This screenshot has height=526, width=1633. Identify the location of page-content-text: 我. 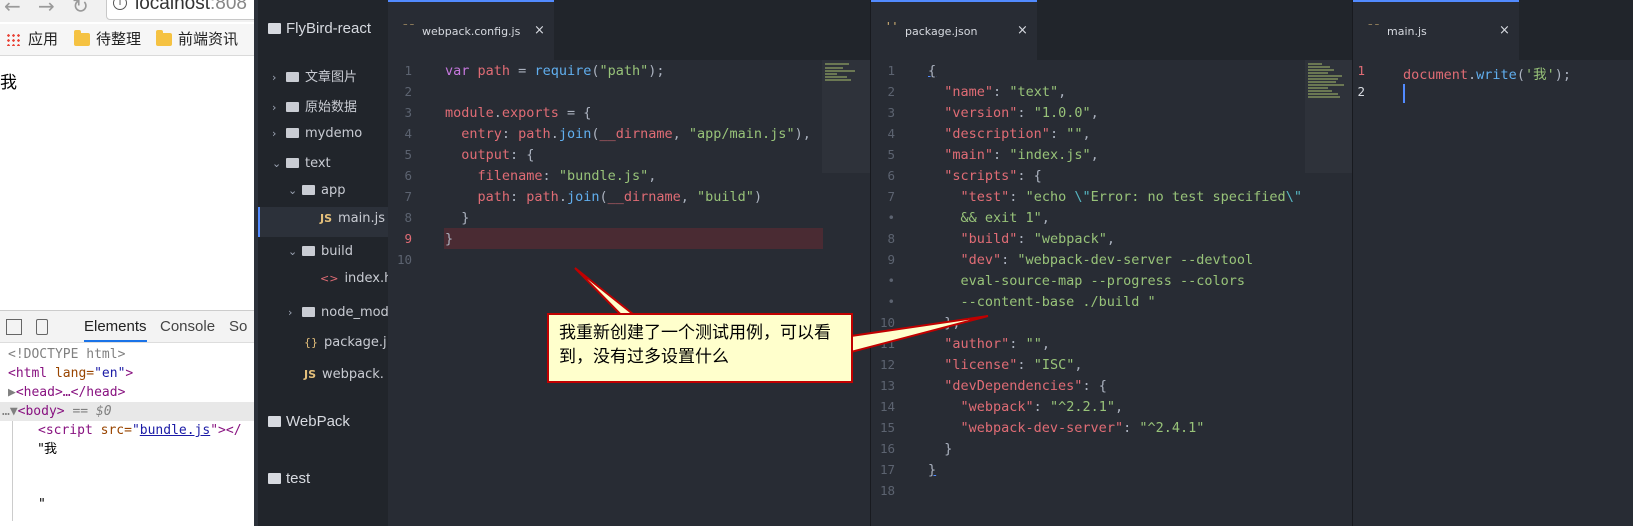
(8, 83).